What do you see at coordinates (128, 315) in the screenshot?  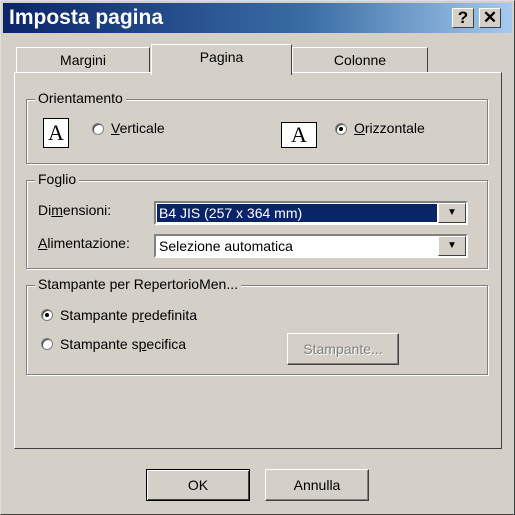 I see `default-printer-label: Stampante predefinita` at bounding box center [128, 315].